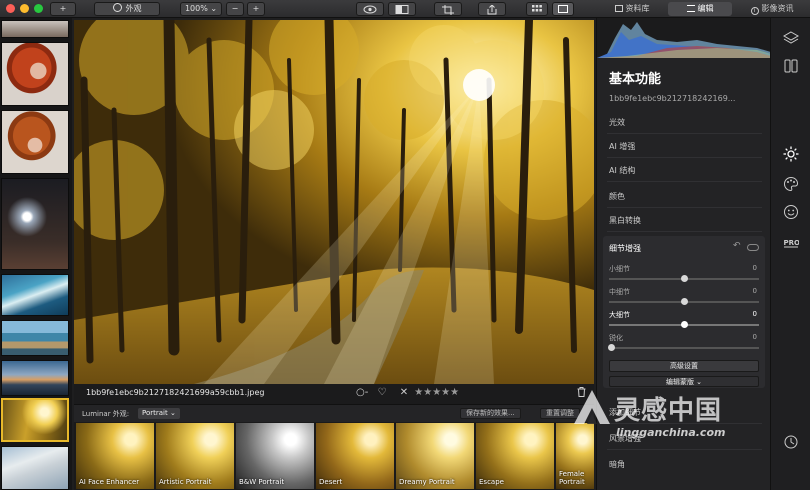 The height and width of the screenshot is (490, 810). I want to click on looks-category-select: Portrait ⌄, so click(159, 413).